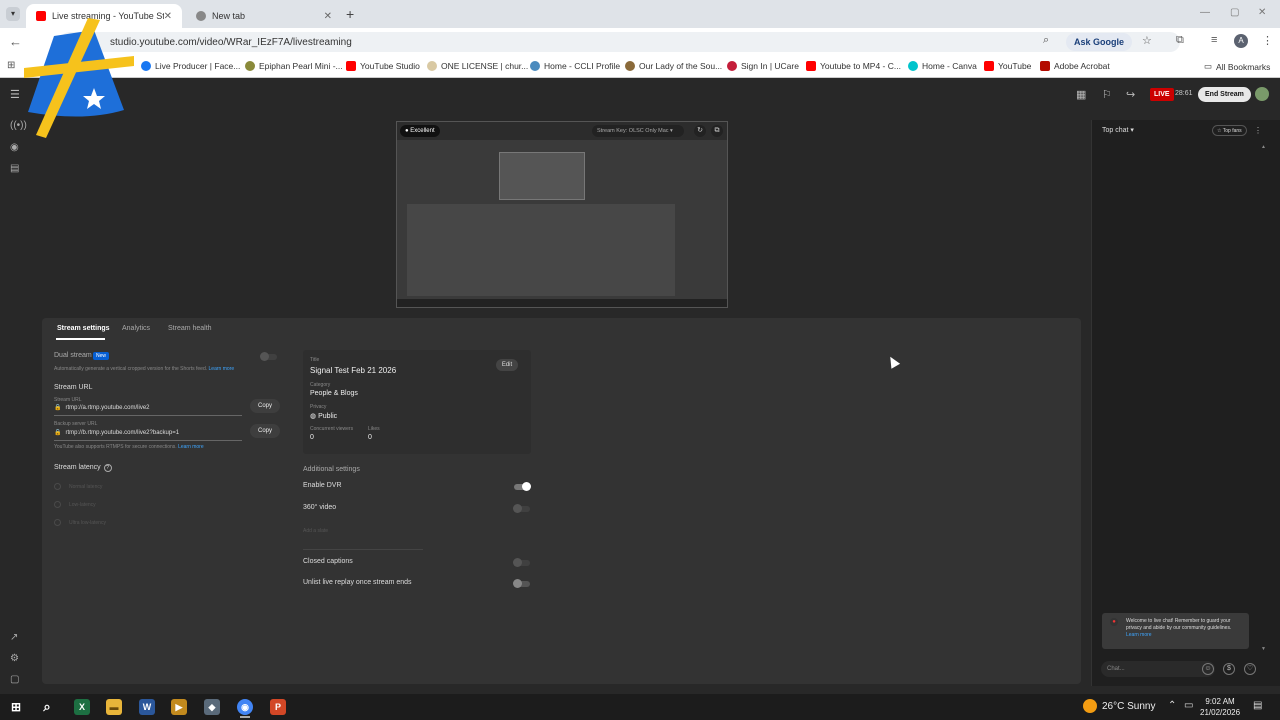 This screenshot has width=1280, height=720. I want to click on bookmark-ccli: Home - CCLI Profile, so click(575, 66).